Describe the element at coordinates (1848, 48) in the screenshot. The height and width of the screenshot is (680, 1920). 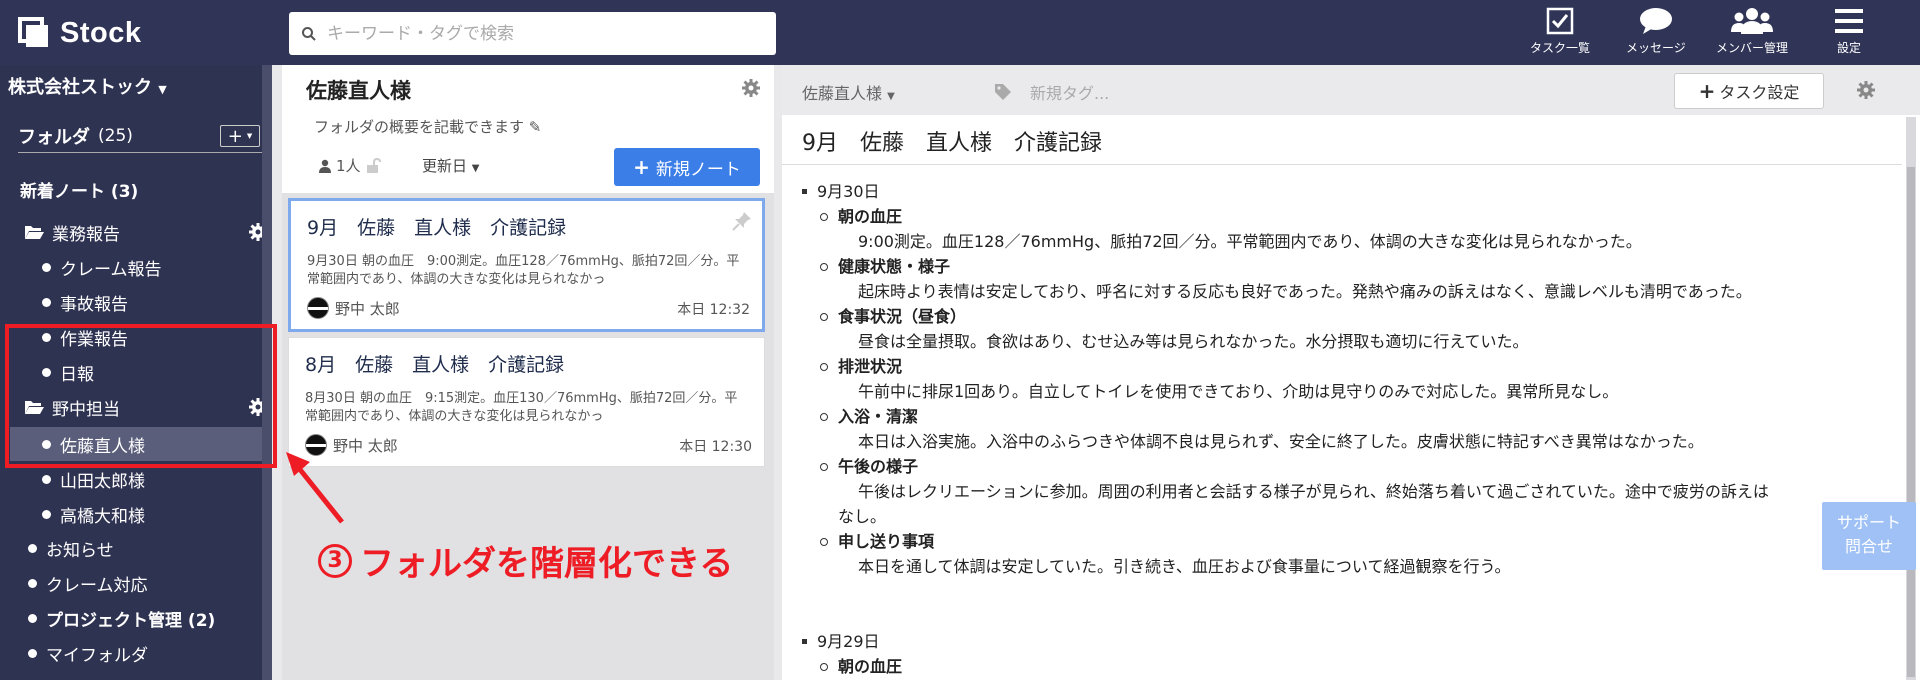
I see `settings-label: 設定` at that location.